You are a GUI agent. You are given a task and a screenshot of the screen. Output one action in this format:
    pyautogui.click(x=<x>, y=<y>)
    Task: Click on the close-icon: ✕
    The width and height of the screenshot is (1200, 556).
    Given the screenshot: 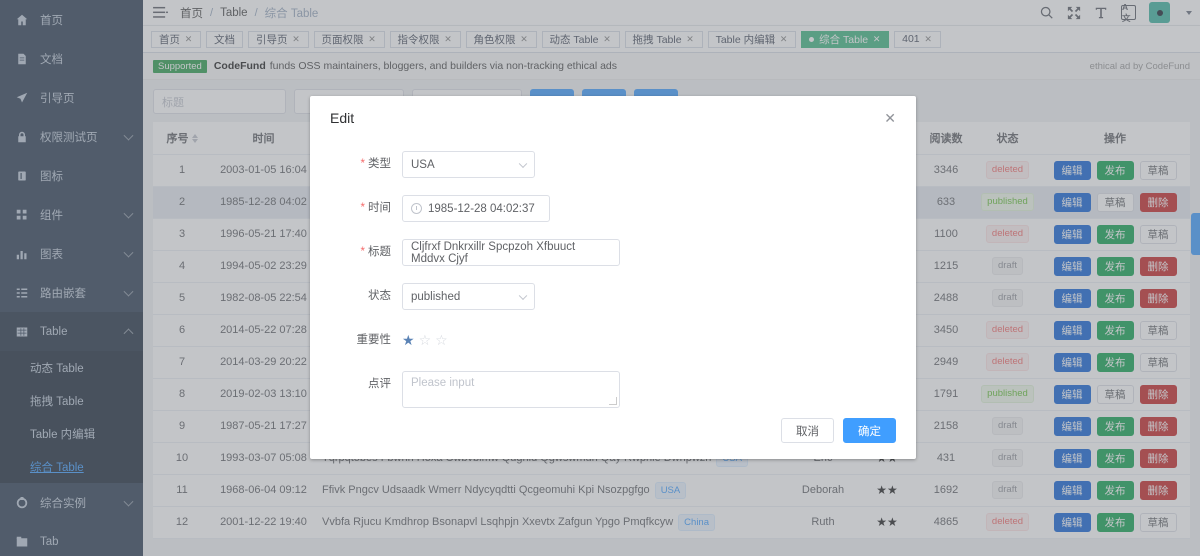 What is the action you would take?
    pyautogui.click(x=890, y=118)
    